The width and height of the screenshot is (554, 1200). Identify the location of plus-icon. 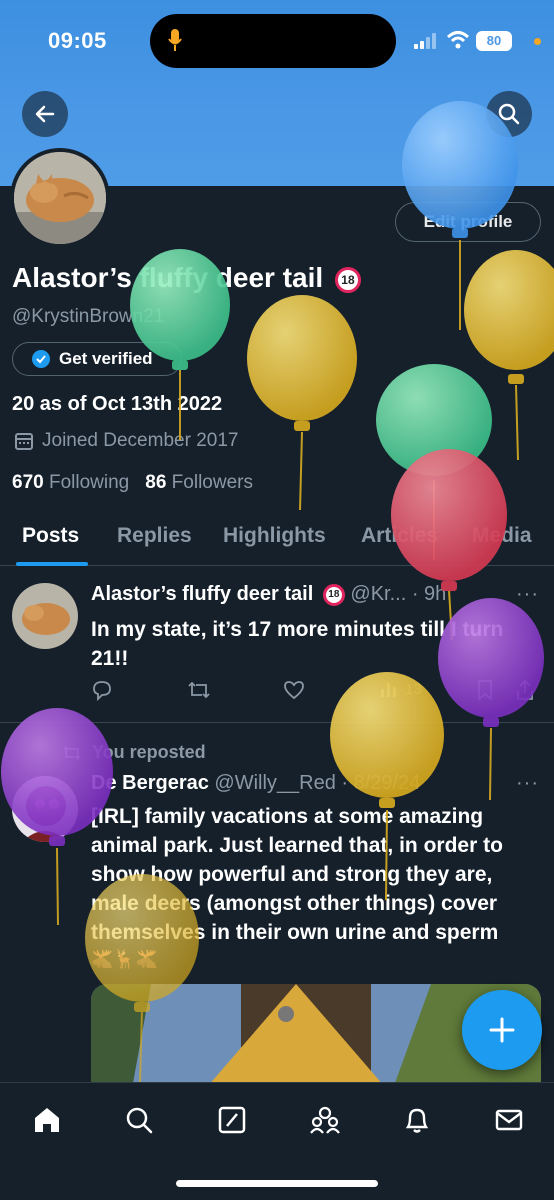
(502, 1030).